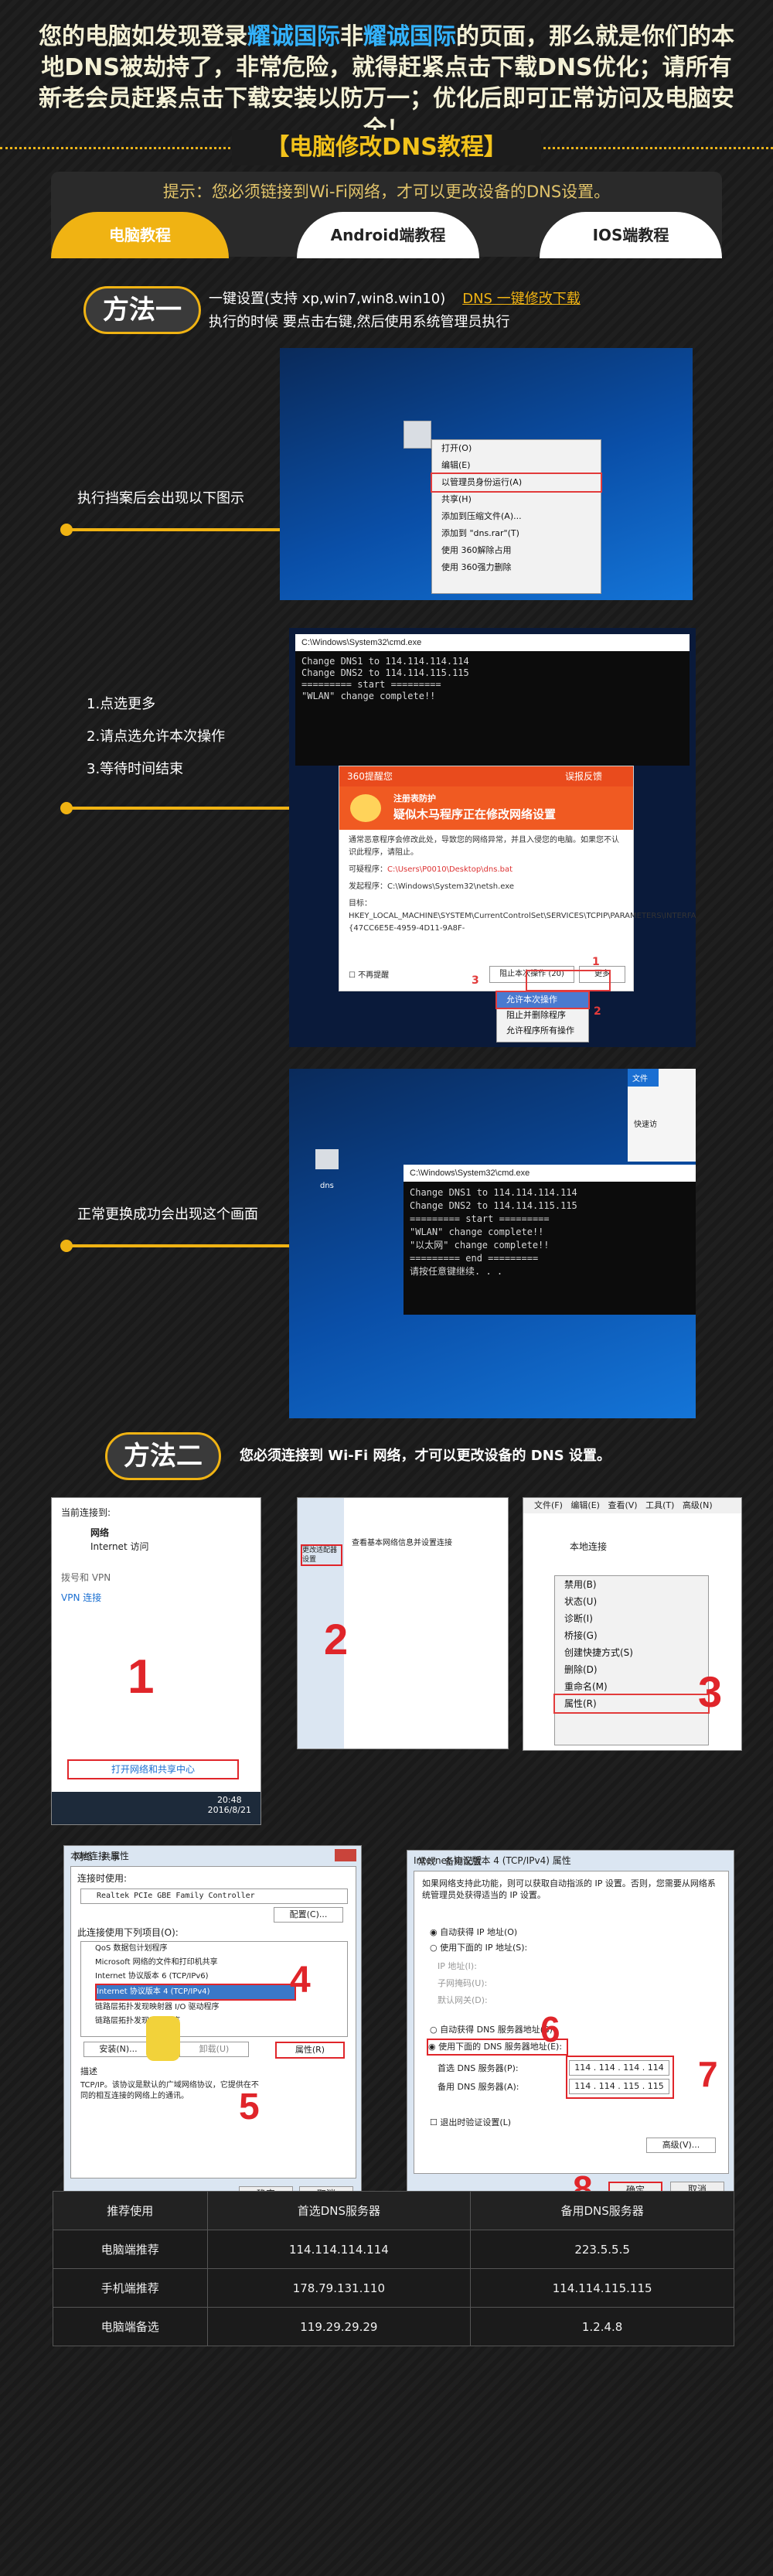 The image size is (773, 2576). Describe the element at coordinates (483, 1948) in the screenshot. I see `manual-ip-radio: 使用下面的 IP 地址(S):` at that location.